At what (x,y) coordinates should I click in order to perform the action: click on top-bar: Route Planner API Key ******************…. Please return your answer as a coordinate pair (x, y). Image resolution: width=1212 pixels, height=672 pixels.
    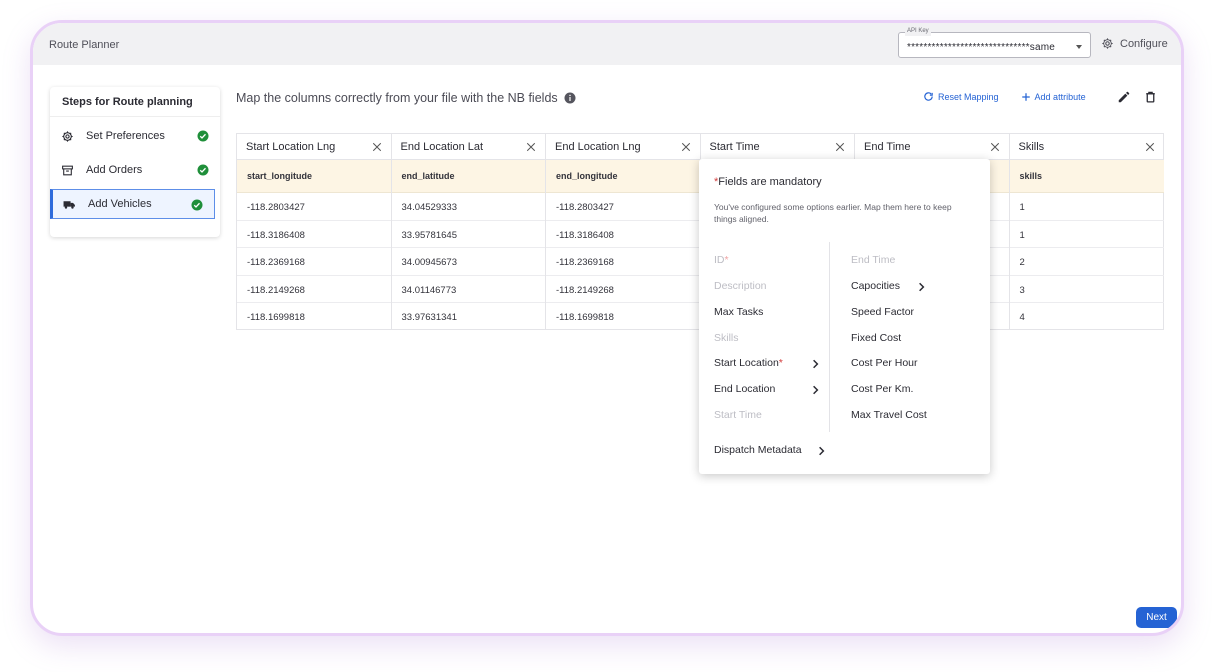
    Looking at the image, I should click on (607, 44).